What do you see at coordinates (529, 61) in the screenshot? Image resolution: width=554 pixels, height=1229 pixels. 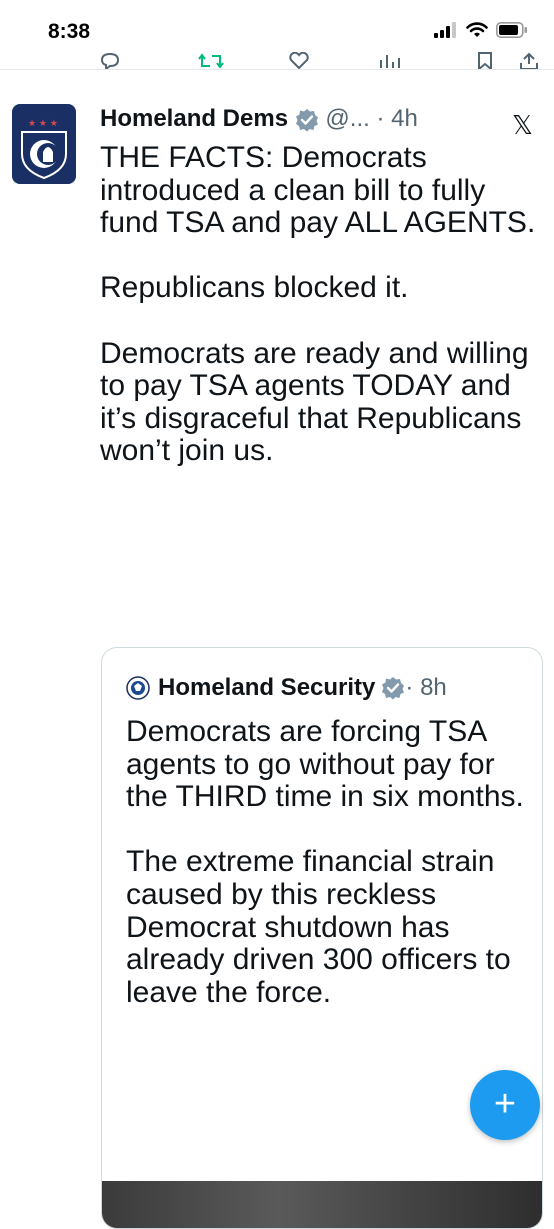 I see `share-icon` at bounding box center [529, 61].